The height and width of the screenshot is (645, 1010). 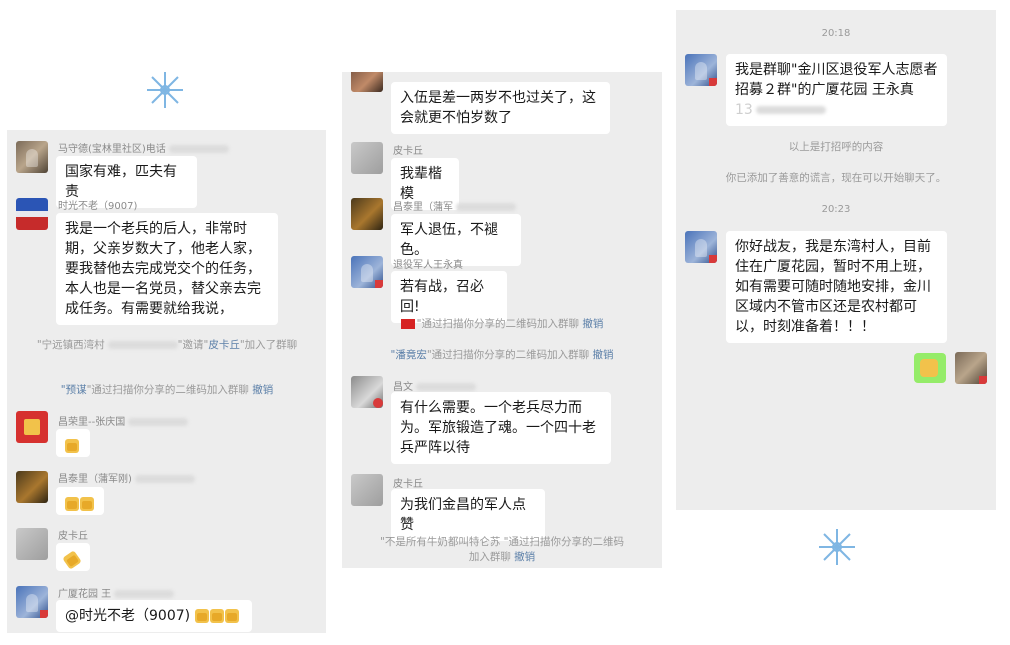 I want to click on message-bubble: 入伍是差一两岁不也过关了，这会就更不怕岁数了, so click(x=500, y=108).